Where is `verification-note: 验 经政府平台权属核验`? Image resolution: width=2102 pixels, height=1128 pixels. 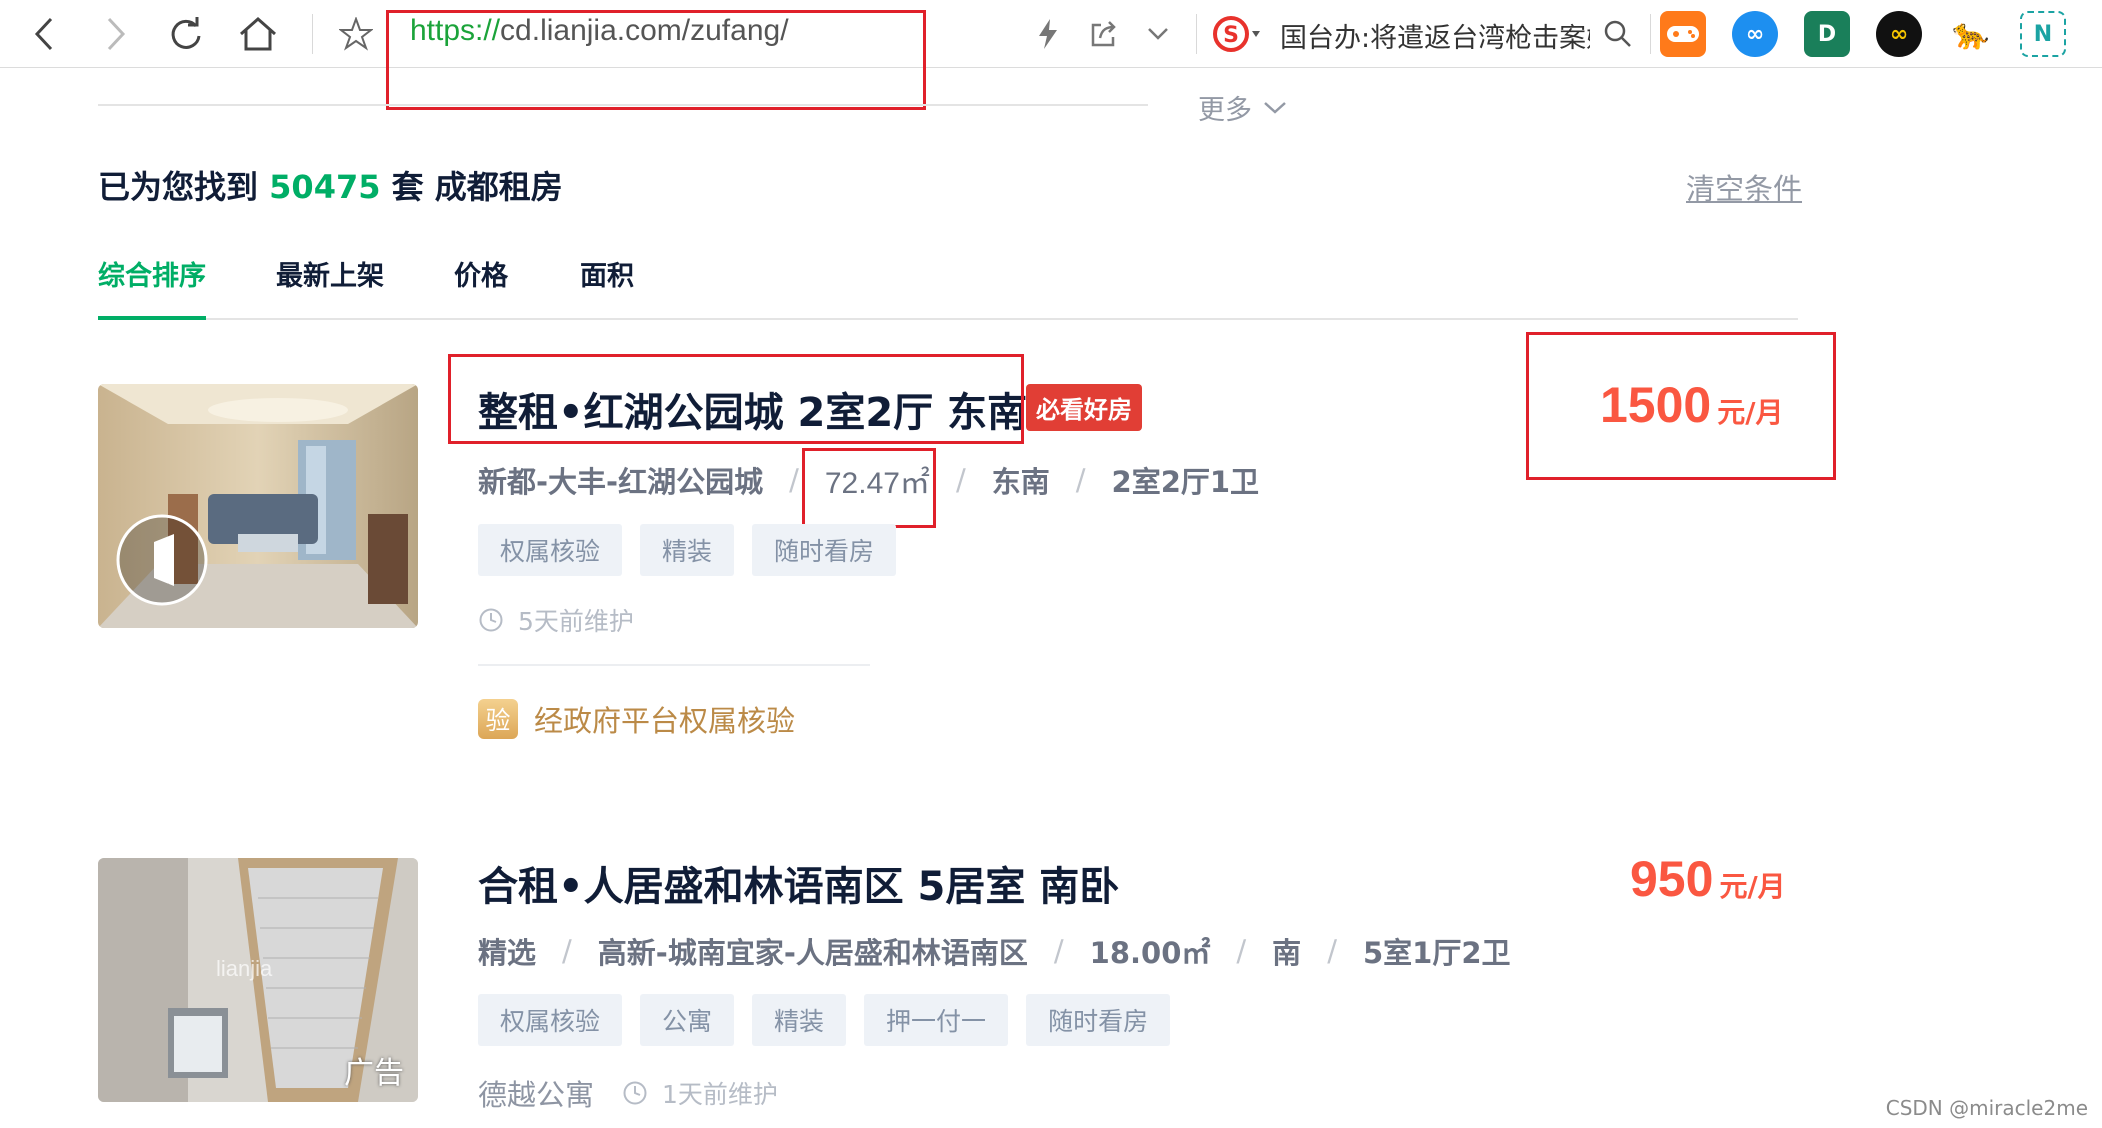 verification-note: 验 经政府平台权属核验 is located at coordinates (636, 719).